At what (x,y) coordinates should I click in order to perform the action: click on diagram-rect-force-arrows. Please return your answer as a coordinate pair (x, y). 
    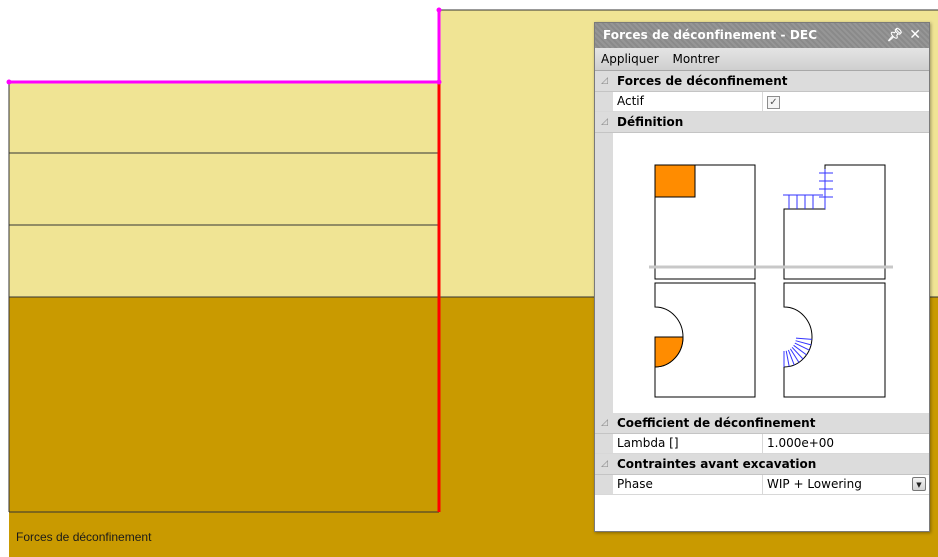
    Looking at the image, I should click on (808, 189).